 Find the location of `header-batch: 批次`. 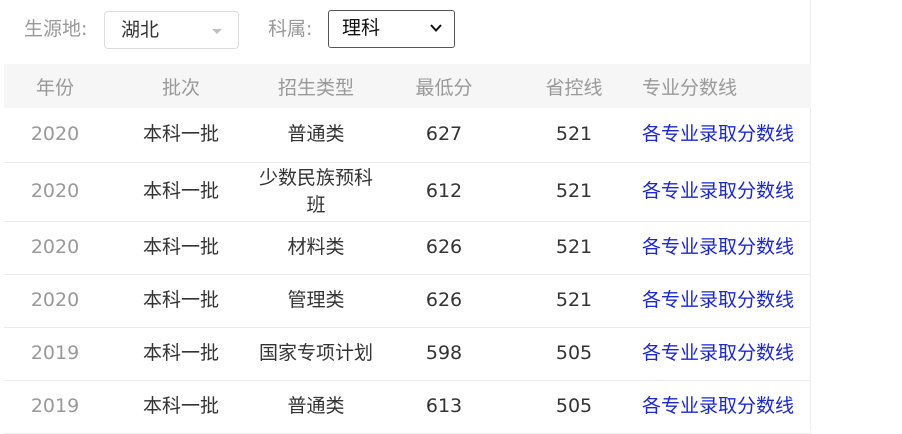

header-batch: 批次 is located at coordinates (180, 87).